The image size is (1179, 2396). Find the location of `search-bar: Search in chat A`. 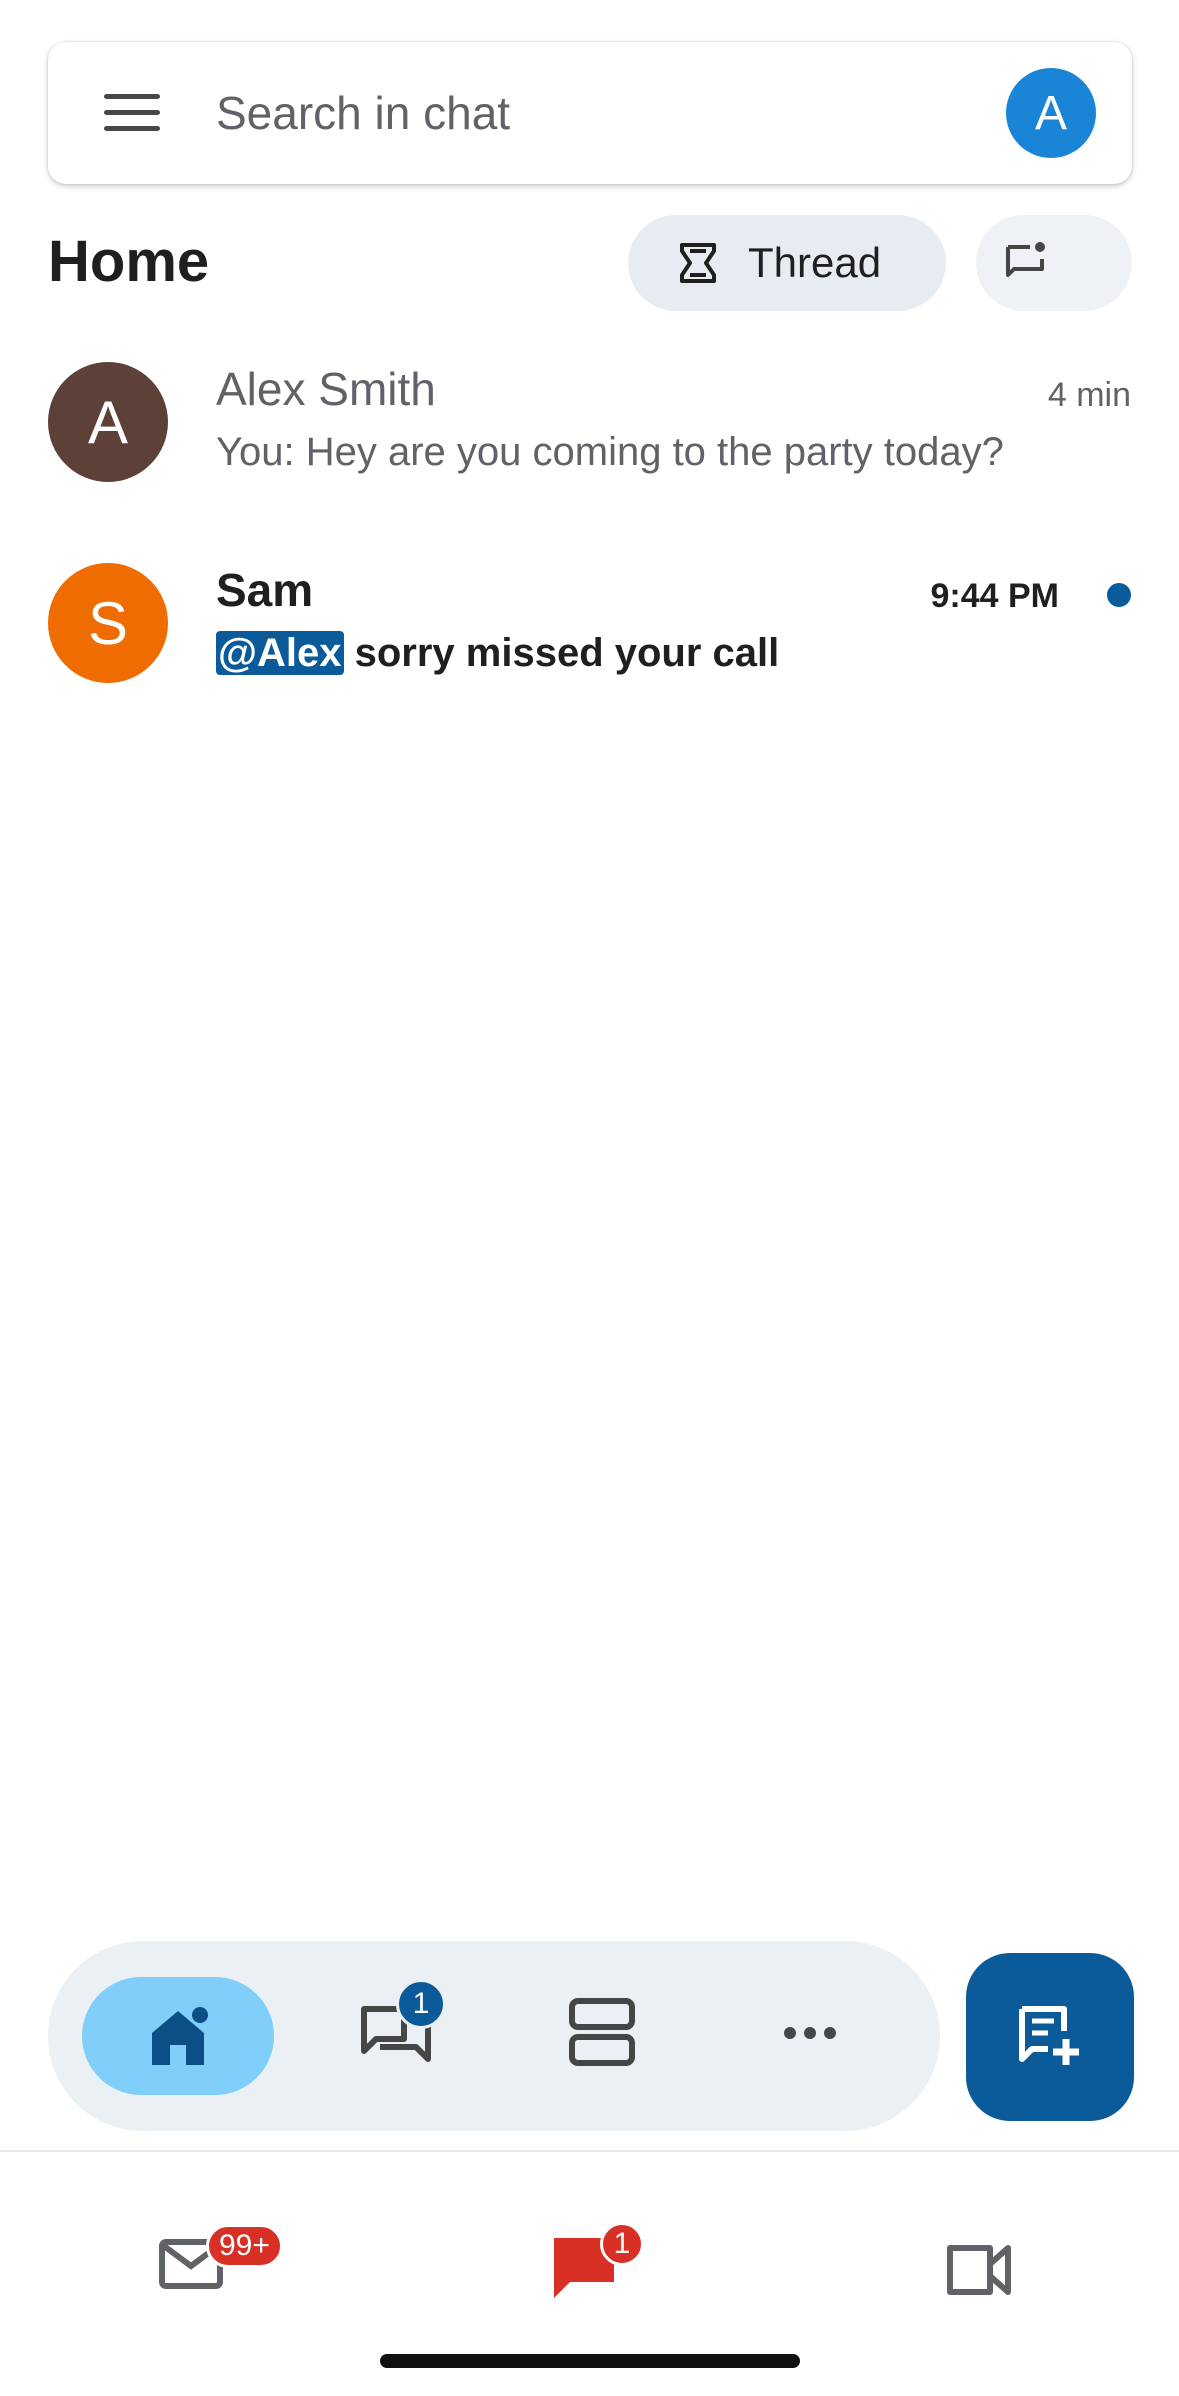

search-bar: Search in chat A is located at coordinates (590, 113).